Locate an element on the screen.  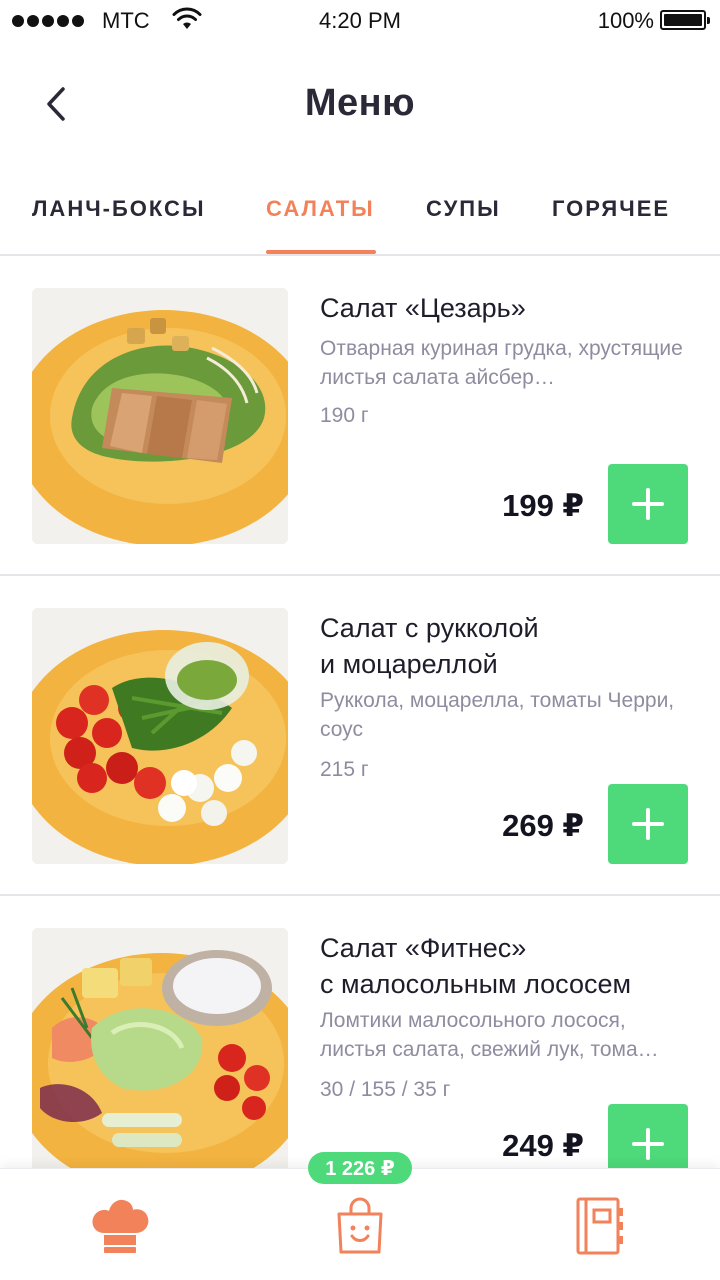
dish-weight: 215 г is located at coordinates (344, 769).